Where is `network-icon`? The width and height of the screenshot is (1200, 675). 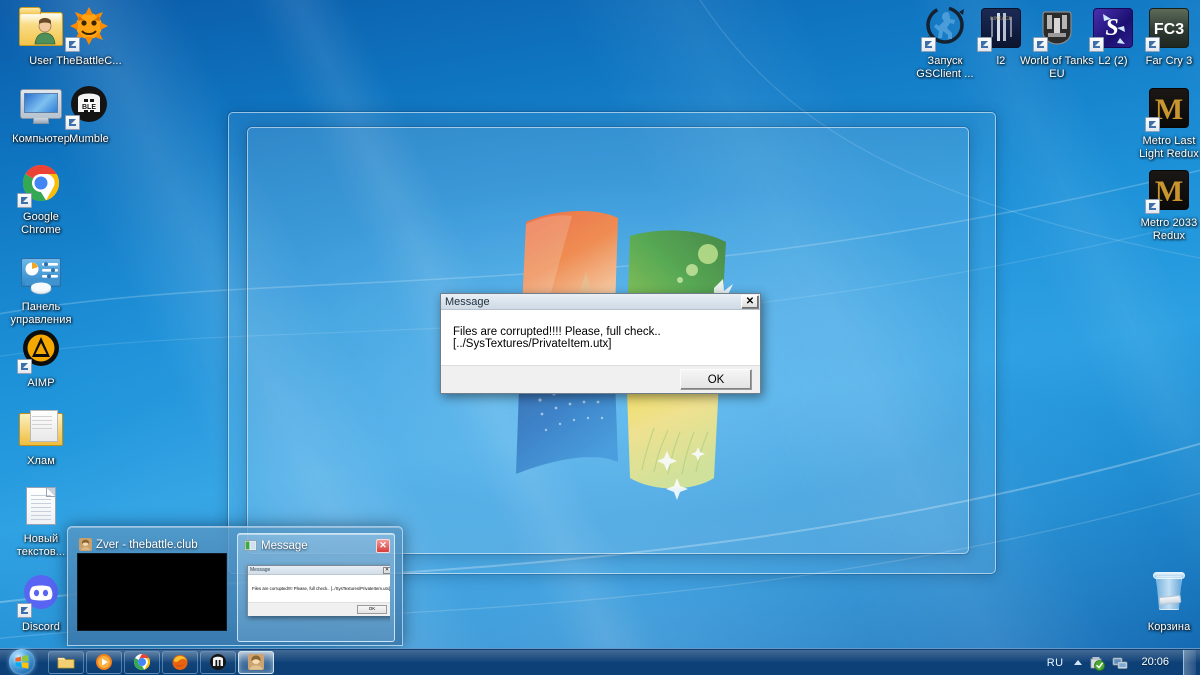
network-icon is located at coordinates (1120, 663).